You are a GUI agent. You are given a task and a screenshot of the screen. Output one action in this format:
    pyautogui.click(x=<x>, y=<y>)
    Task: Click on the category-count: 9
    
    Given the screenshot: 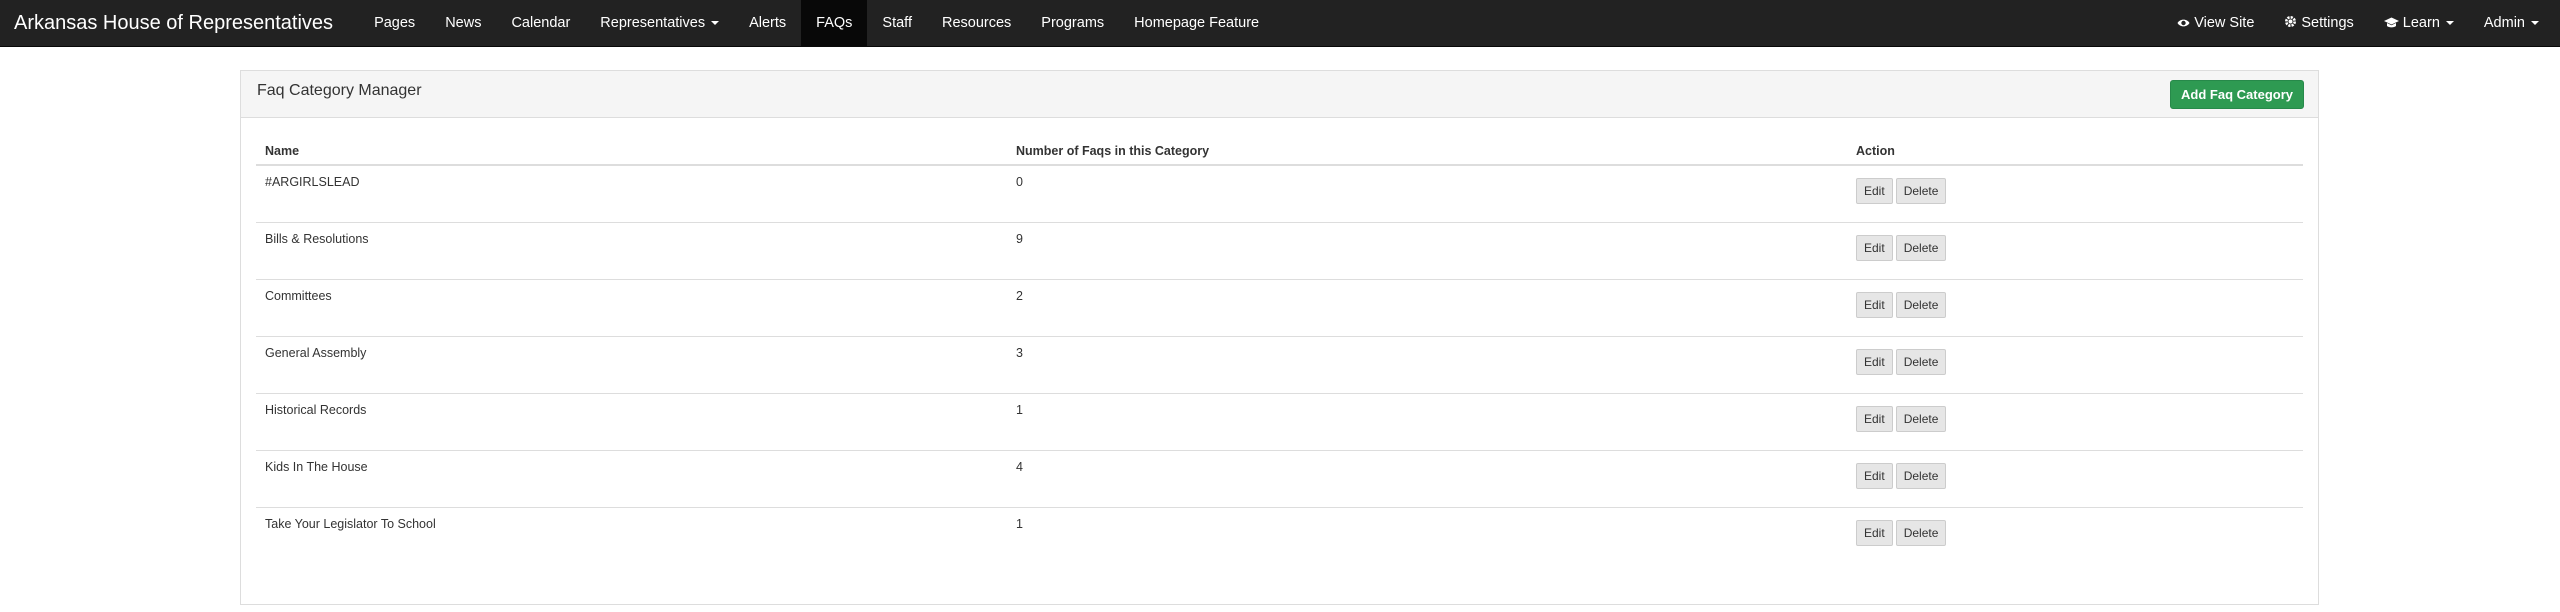 What is the action you would take?
    pyautogui.click(x=1427, y=251)
    